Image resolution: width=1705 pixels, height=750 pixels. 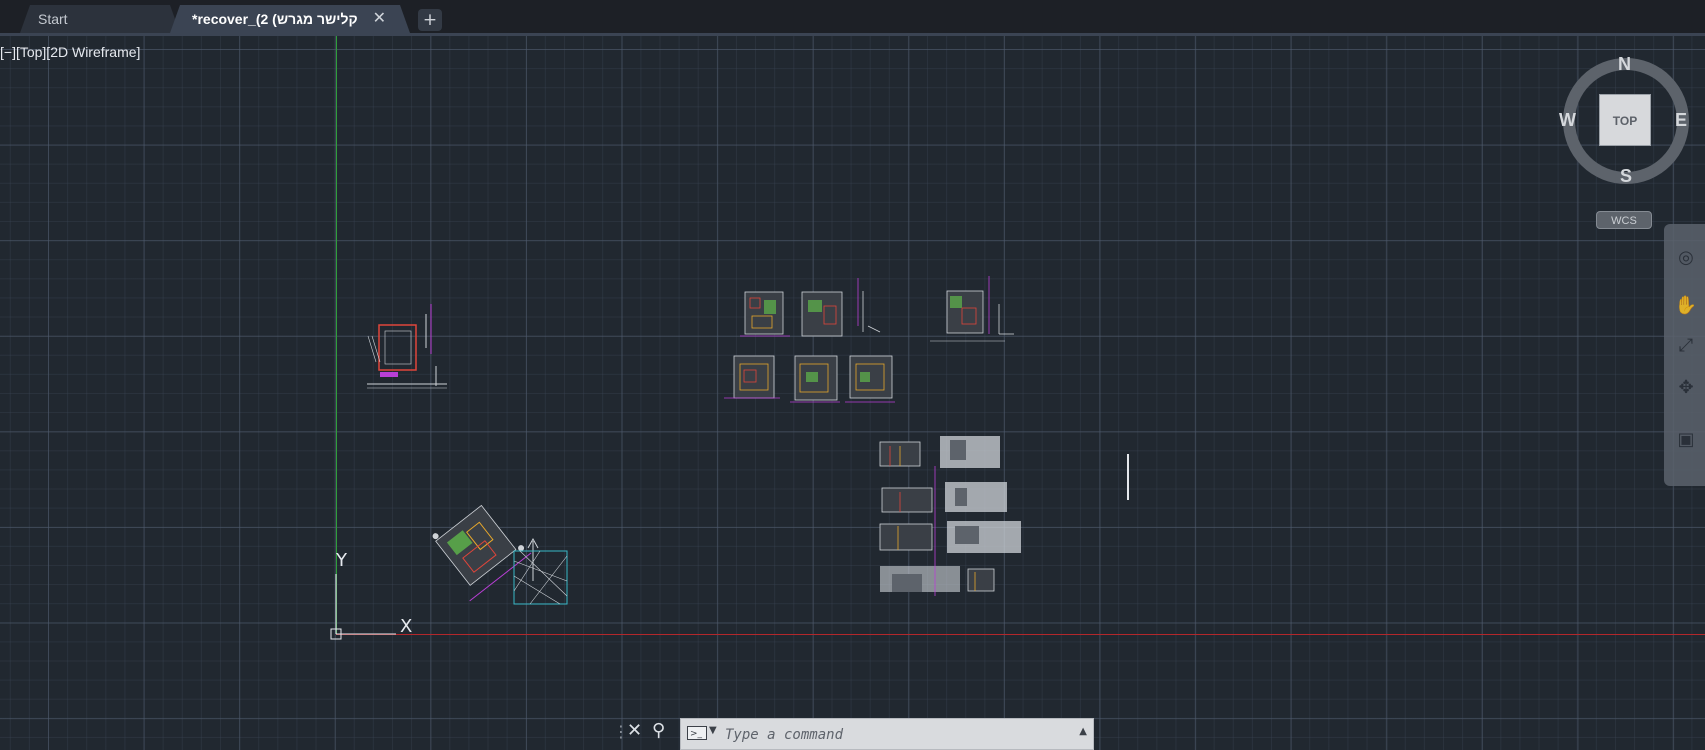 I want to click on zoom-extents-icon: ⤢, so click(x=1686, y=346).